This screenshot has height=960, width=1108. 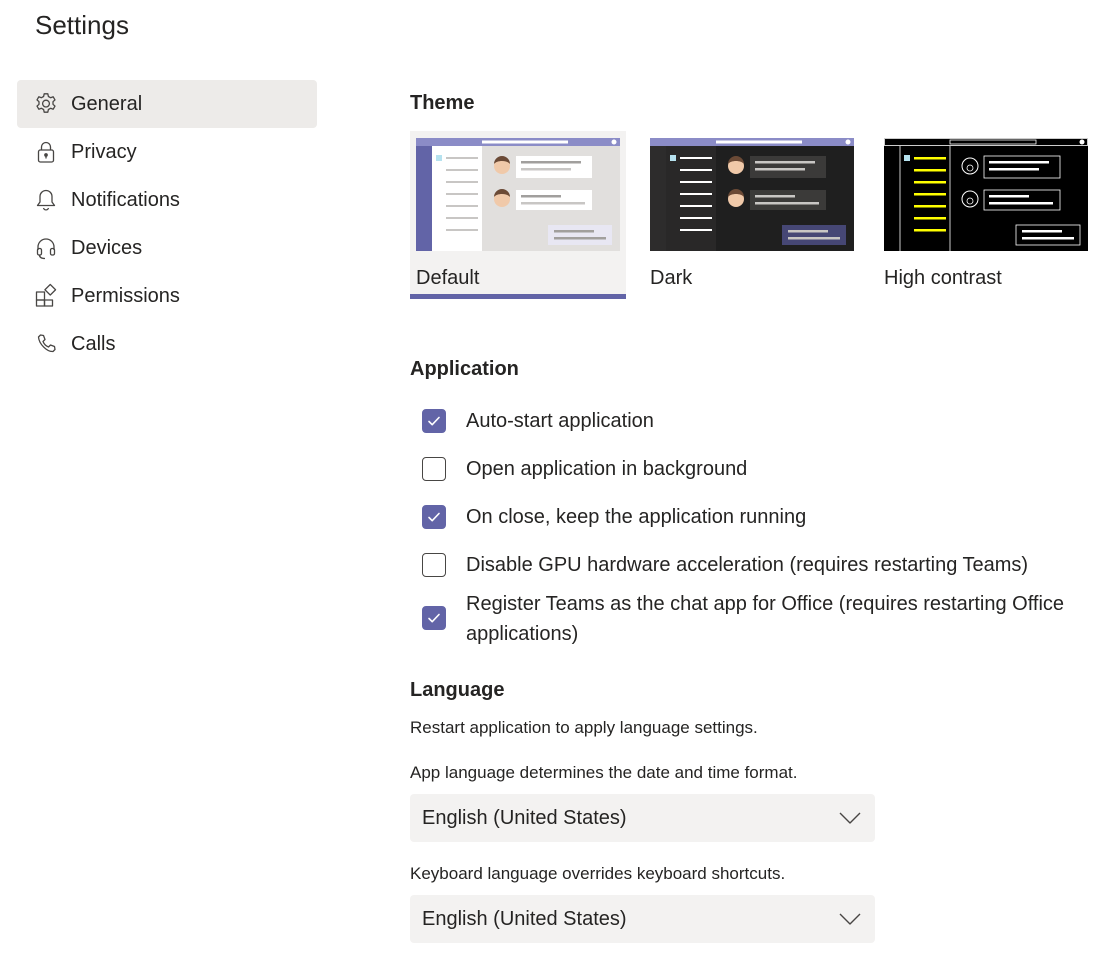 I want to click on gear-icon, so click(x=46, y=104).